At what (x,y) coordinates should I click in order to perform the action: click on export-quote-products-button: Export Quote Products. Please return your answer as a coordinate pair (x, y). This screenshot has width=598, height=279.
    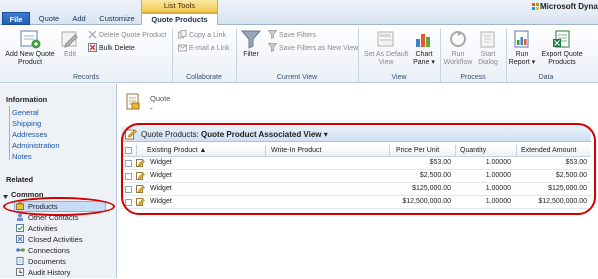
    Looking at the image, I should click on (562, 48).